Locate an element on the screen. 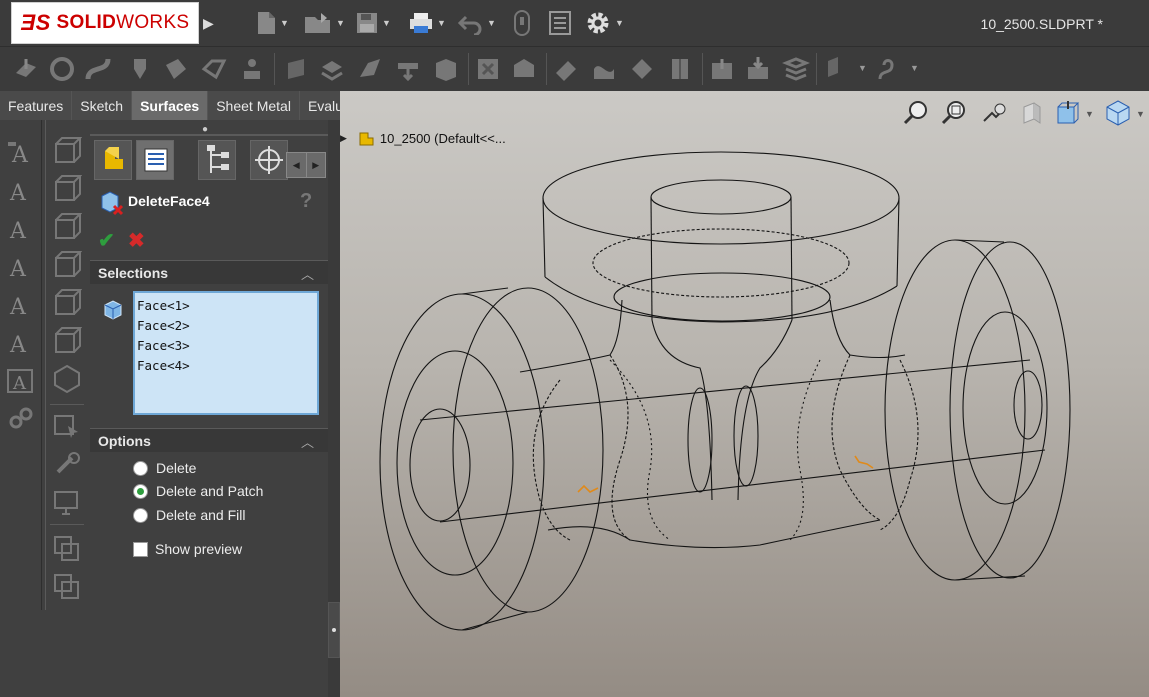 The height and width of the screenshot is (697, 1149). move-copy-icon is located at coordinates (722, 69).